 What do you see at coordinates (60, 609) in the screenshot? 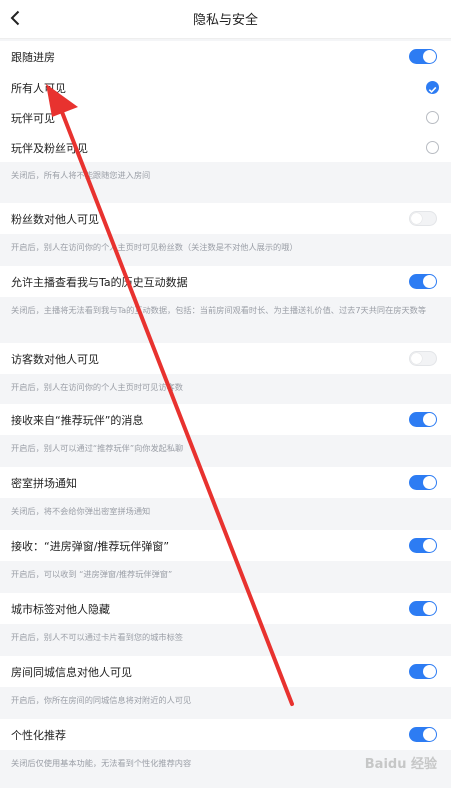
I see `setting-label: 城市标签对他人隐藏` at bounding box center [60, 609].